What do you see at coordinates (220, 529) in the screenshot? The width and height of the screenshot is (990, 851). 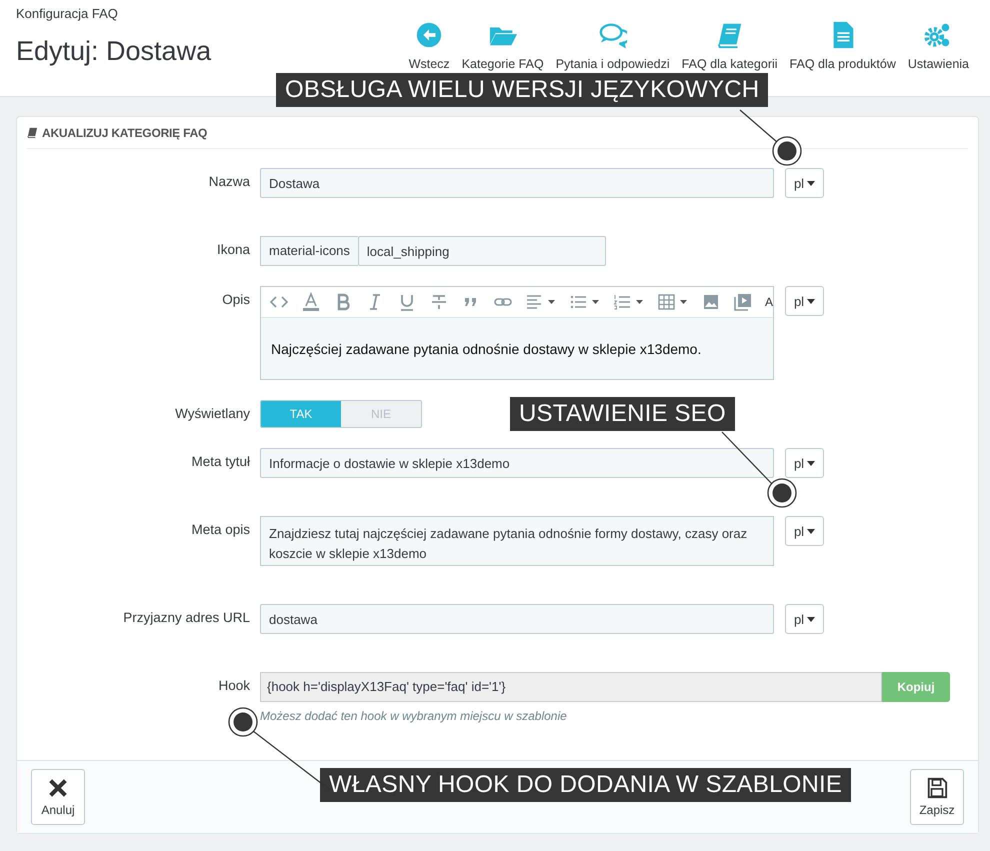 I see `field-label: Meta opis` at bounding box center [220, 529].